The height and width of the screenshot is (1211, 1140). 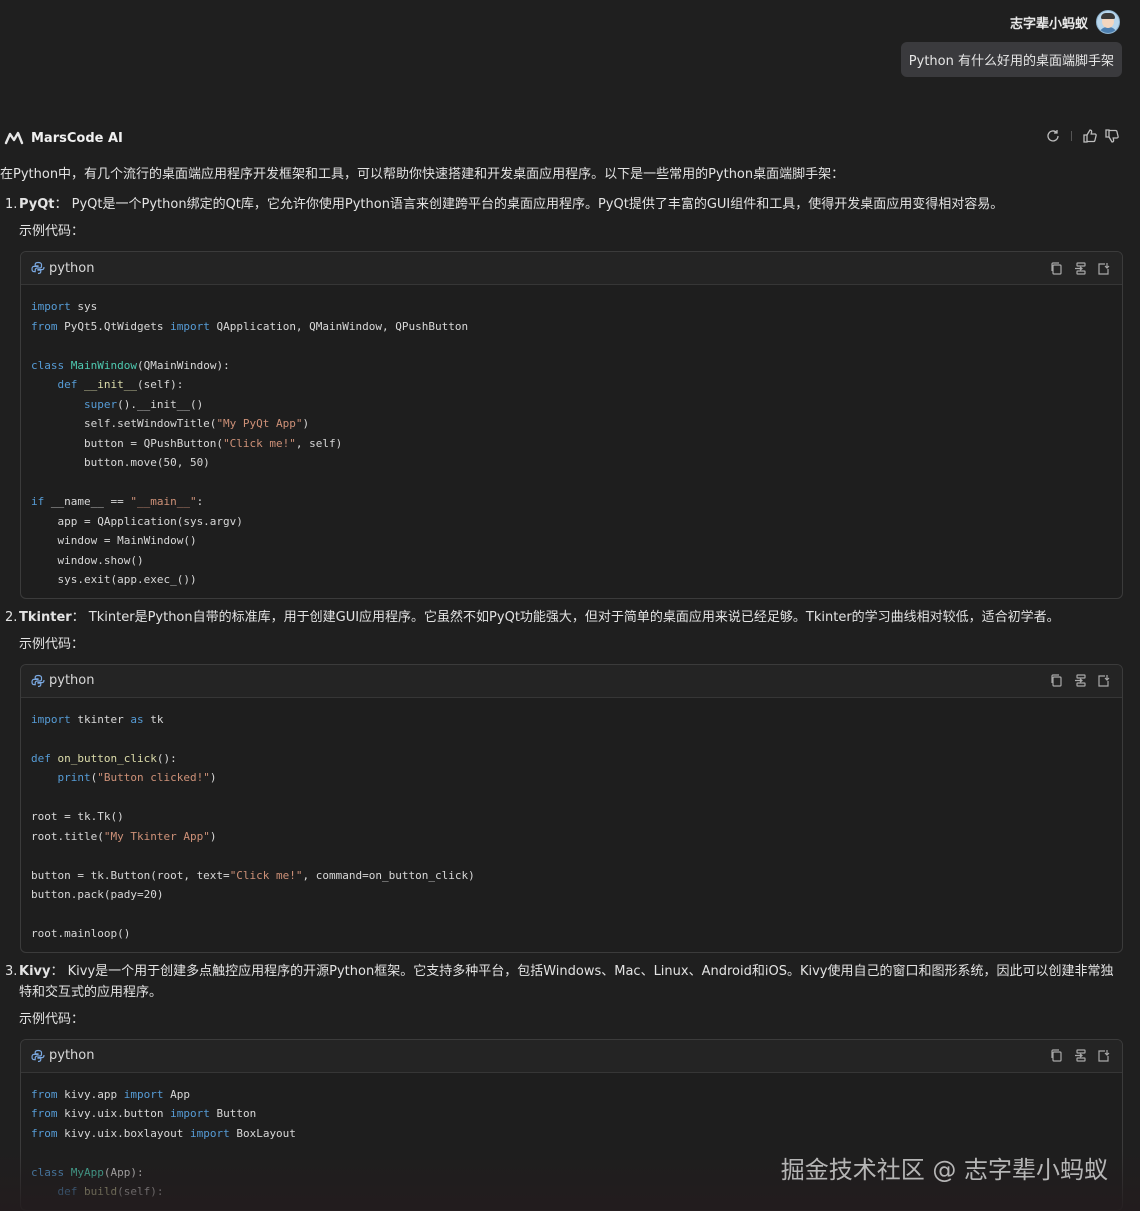 I want to click on thumbs-down-icon, so click(x=1112, y=136).